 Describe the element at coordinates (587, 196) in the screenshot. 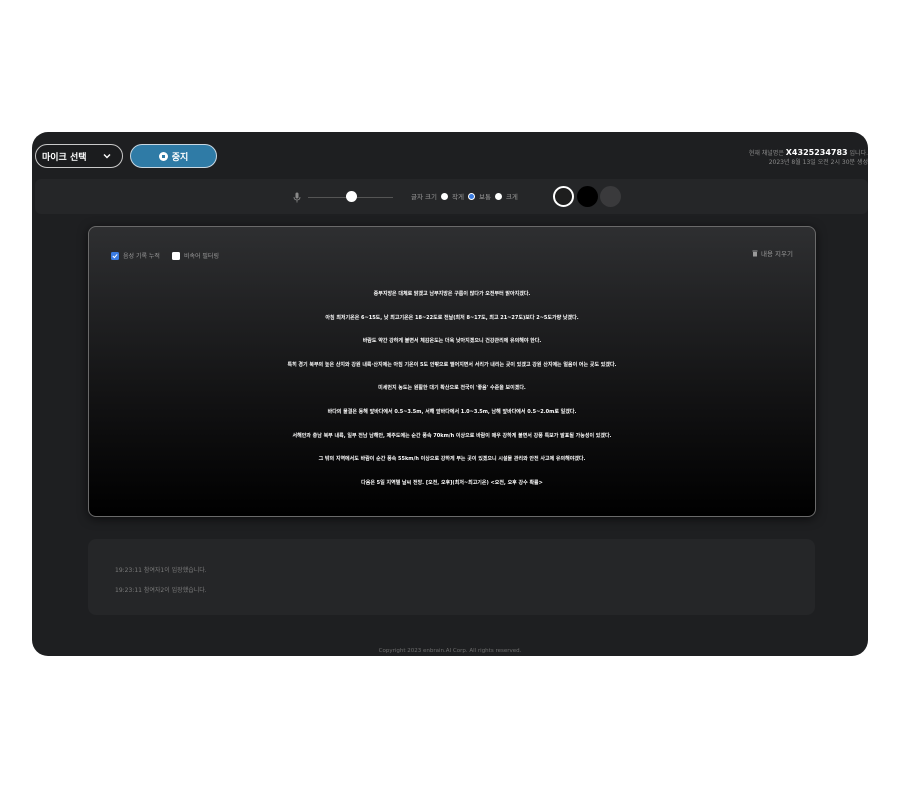

I see `theme-black-button` at that location.